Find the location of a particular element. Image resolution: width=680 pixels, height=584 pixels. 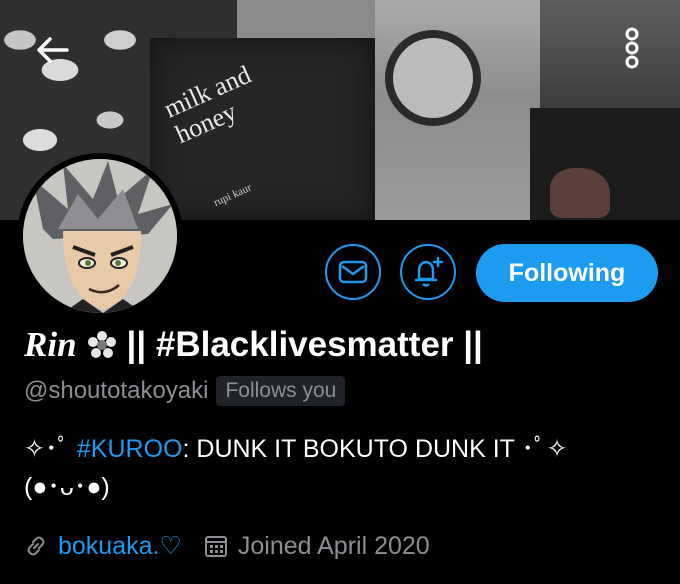

notifications-button is located at coordinates (428, 272).